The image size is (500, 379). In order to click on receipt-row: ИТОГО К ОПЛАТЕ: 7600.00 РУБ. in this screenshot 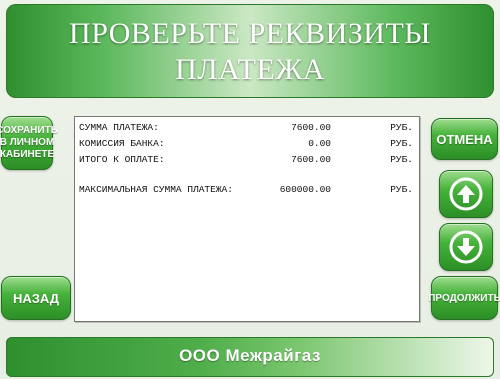, I will do `click(246, 160)`.